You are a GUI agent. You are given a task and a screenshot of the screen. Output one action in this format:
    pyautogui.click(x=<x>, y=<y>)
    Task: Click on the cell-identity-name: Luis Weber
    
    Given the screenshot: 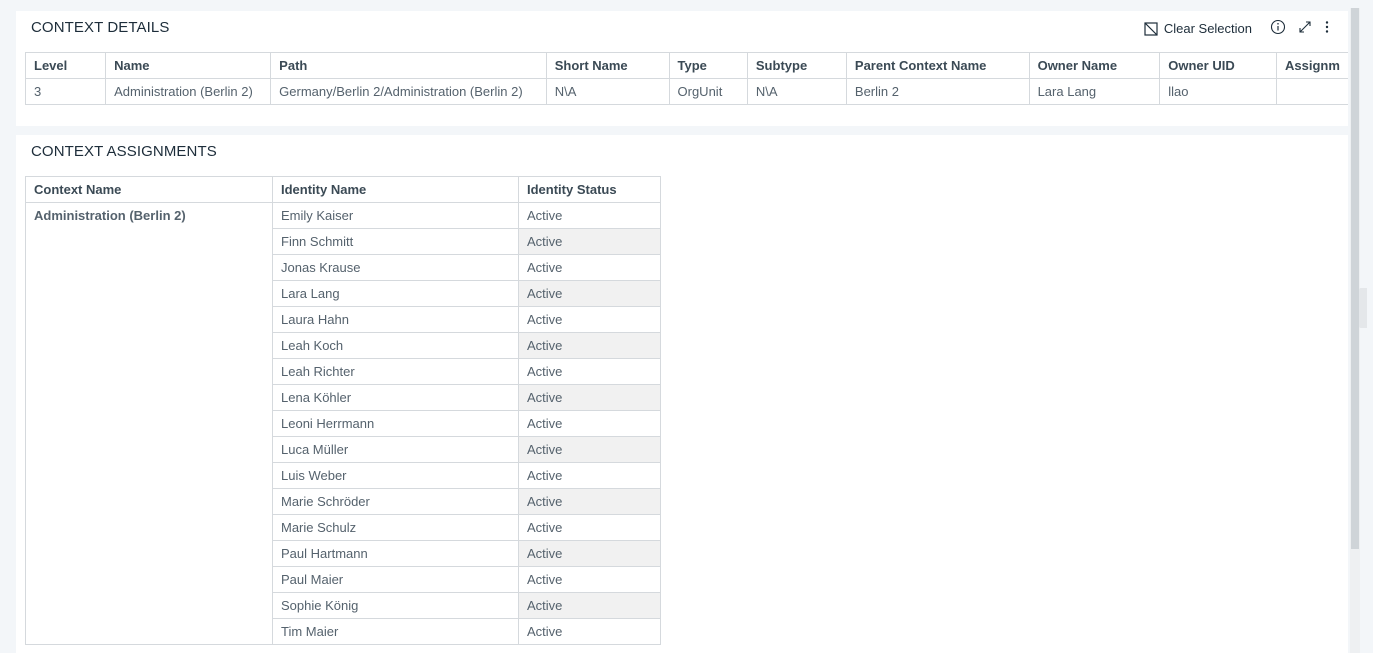 What is the action you would take?
    pyautogui.click(x=395, y=475)
    